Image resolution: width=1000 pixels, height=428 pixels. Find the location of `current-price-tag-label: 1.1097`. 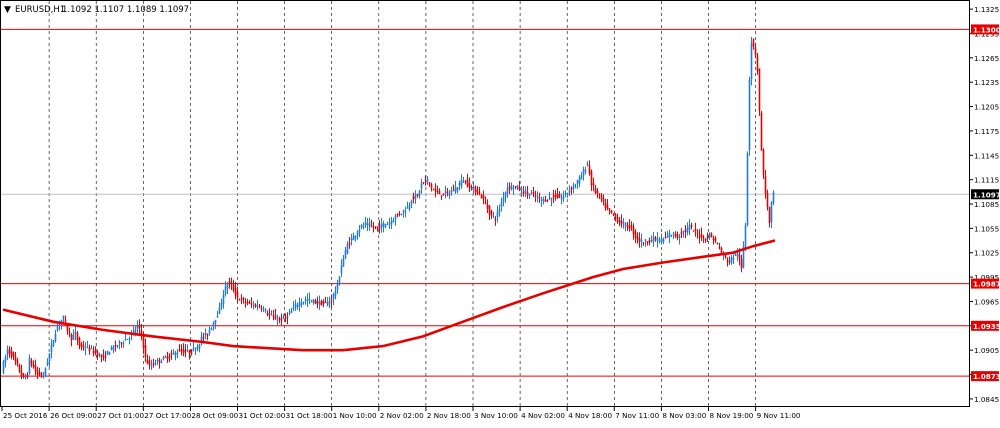

current-price-tag-label: 1.1097 is located at coordinates (986, 194).